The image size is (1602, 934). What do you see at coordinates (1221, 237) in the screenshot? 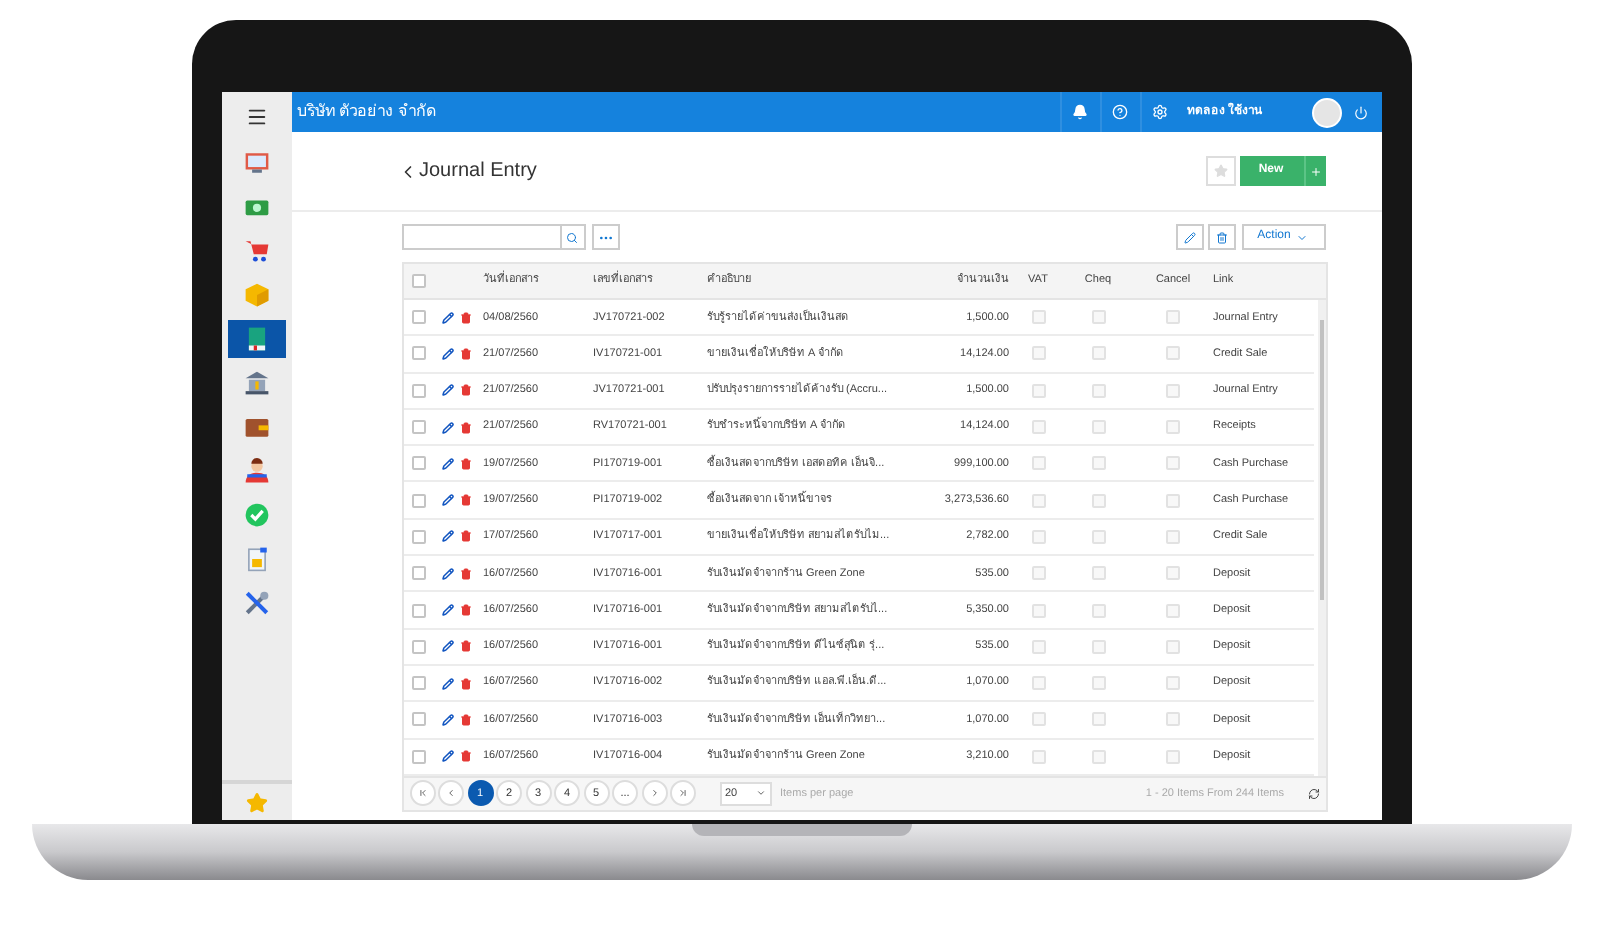
I see `delete-button` at bounding box center [1221, 237].